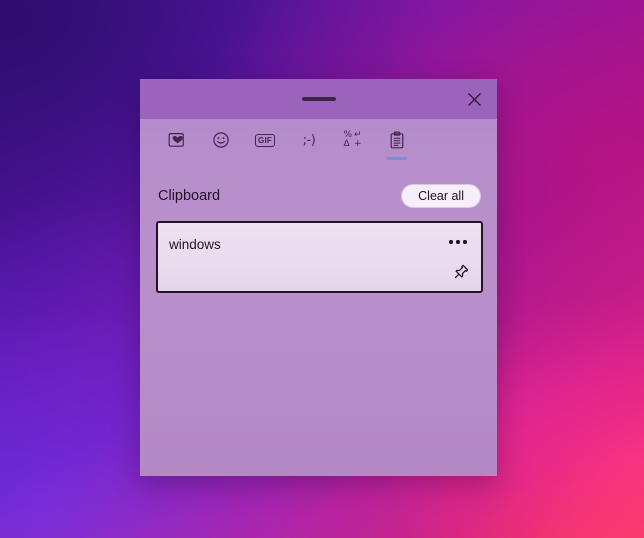  I want to click on clipboard-item: windows, so click(319, 257).